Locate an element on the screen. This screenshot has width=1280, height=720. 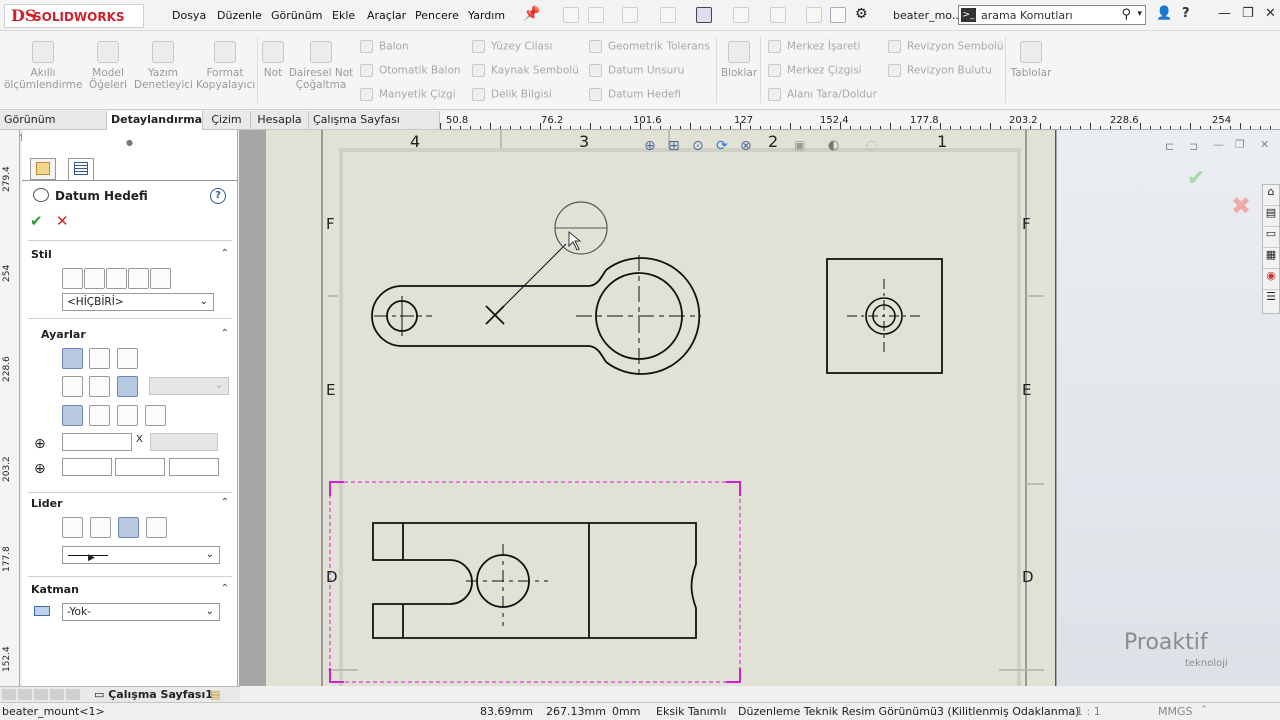
tab-evaluate: Hesapla is located at coordinates (280, 120).